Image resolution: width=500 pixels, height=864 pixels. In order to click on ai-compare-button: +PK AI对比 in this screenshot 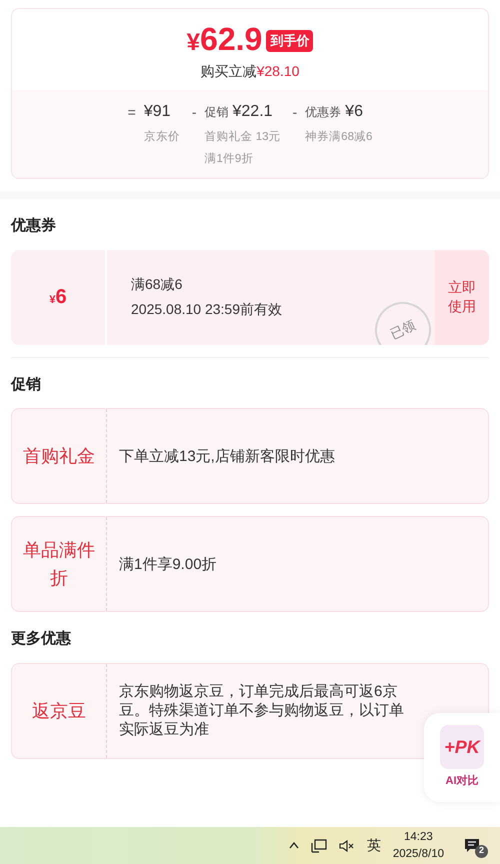, I will do `click(462, 757)`.